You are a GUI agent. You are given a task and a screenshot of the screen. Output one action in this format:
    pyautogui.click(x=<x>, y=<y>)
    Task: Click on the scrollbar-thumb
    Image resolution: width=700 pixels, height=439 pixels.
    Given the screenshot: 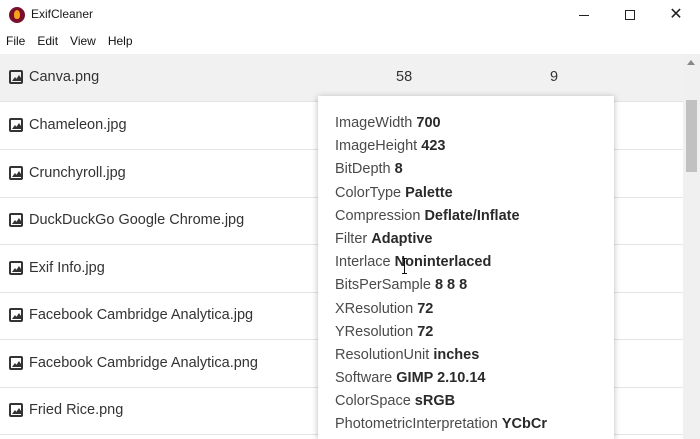 What is the action you would take?
    pyautogui.click(x=691, y=136)
    